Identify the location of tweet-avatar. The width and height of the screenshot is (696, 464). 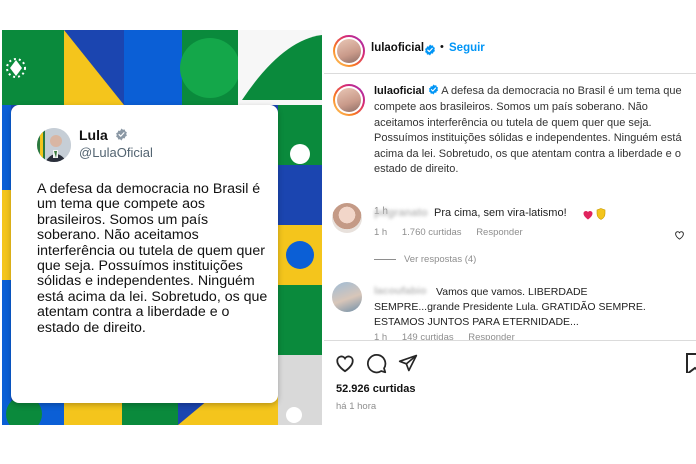
(54, 145).